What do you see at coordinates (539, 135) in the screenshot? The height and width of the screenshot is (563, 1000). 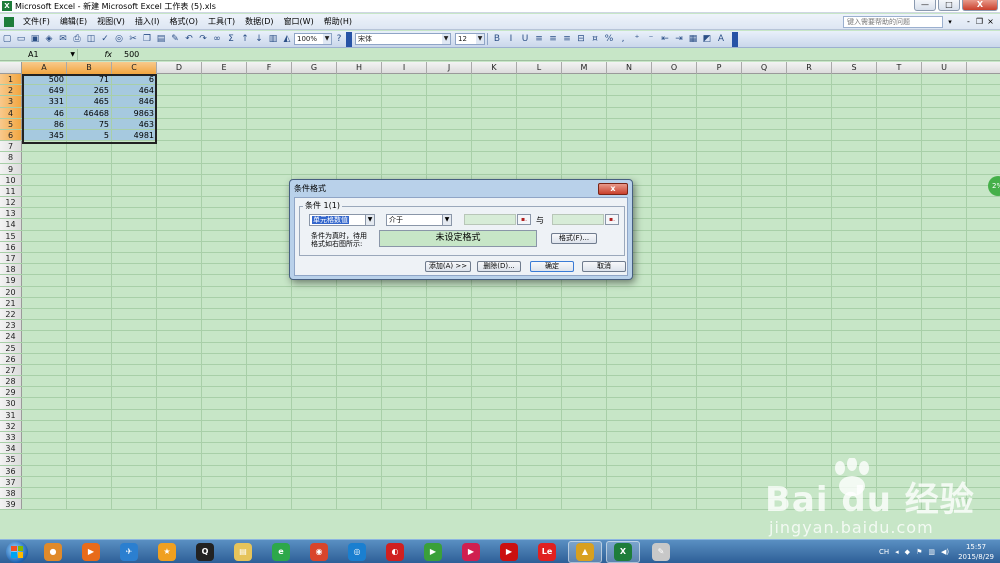 I see `cell-l6` at bounding box center [539, 135].